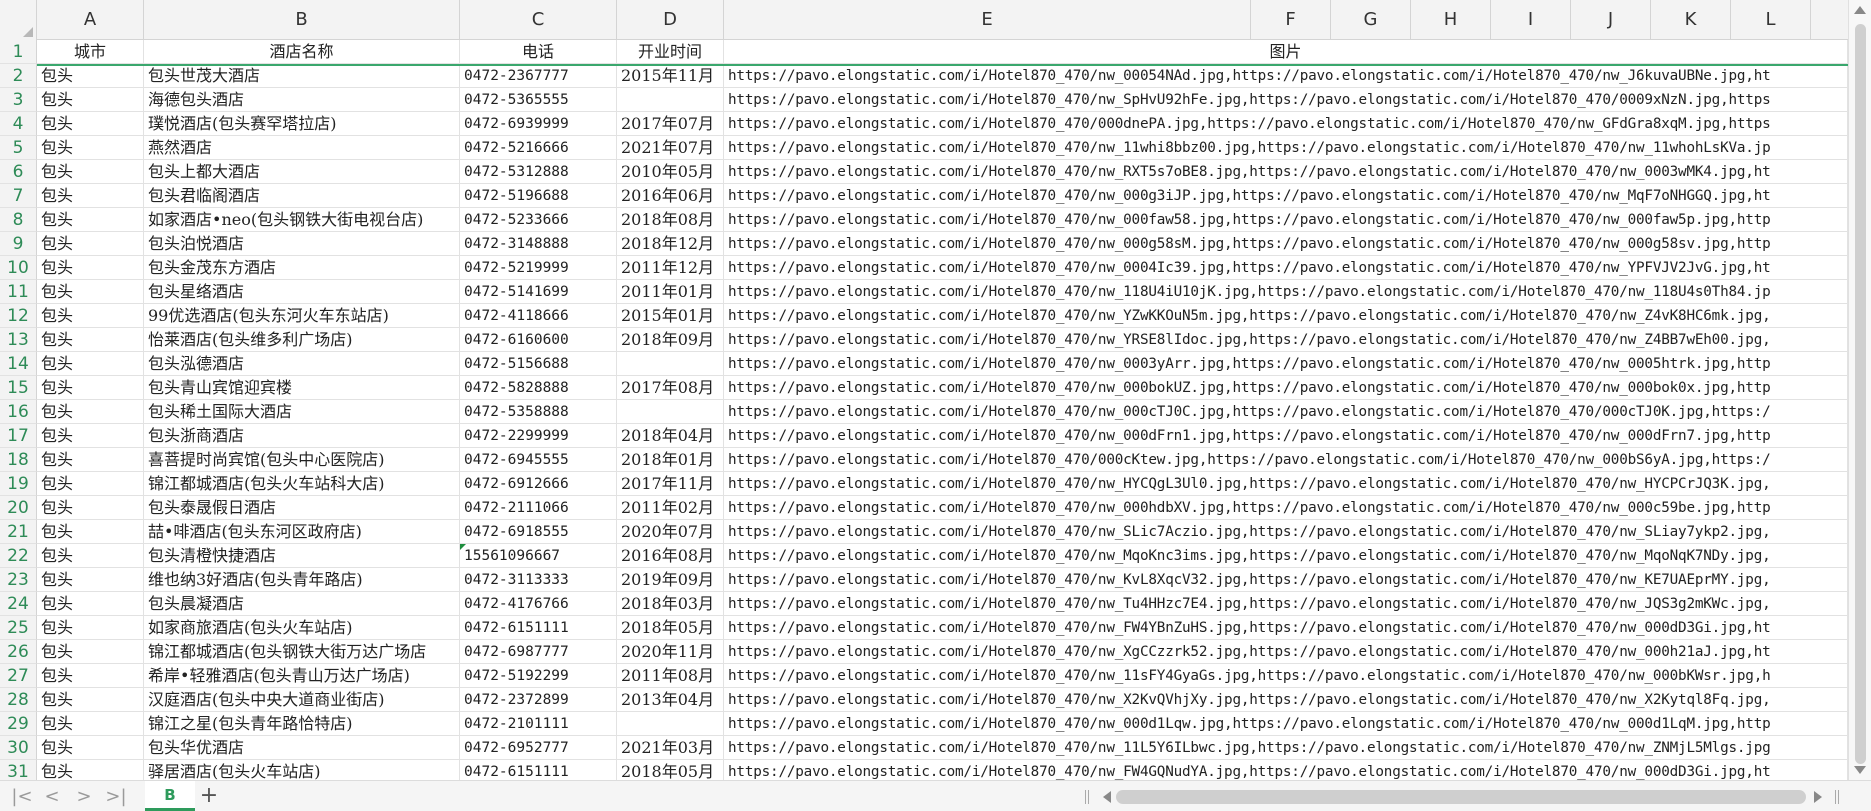  Describe the element at coordinates (18, 676) in the screenshot. I see `row-header: 27` at that location.